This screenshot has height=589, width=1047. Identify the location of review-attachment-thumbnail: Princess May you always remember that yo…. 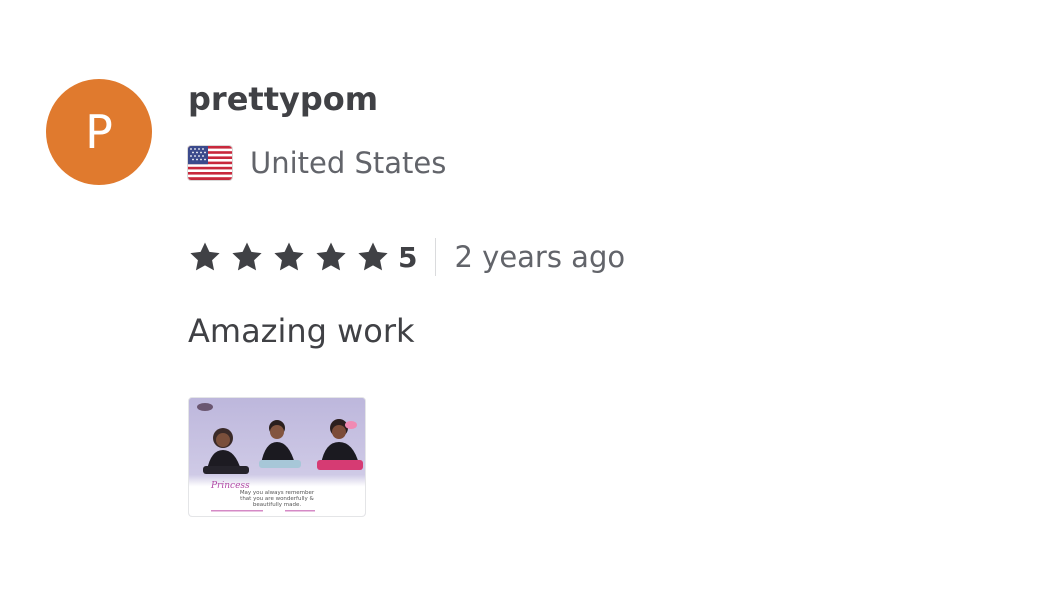
(277, 457).